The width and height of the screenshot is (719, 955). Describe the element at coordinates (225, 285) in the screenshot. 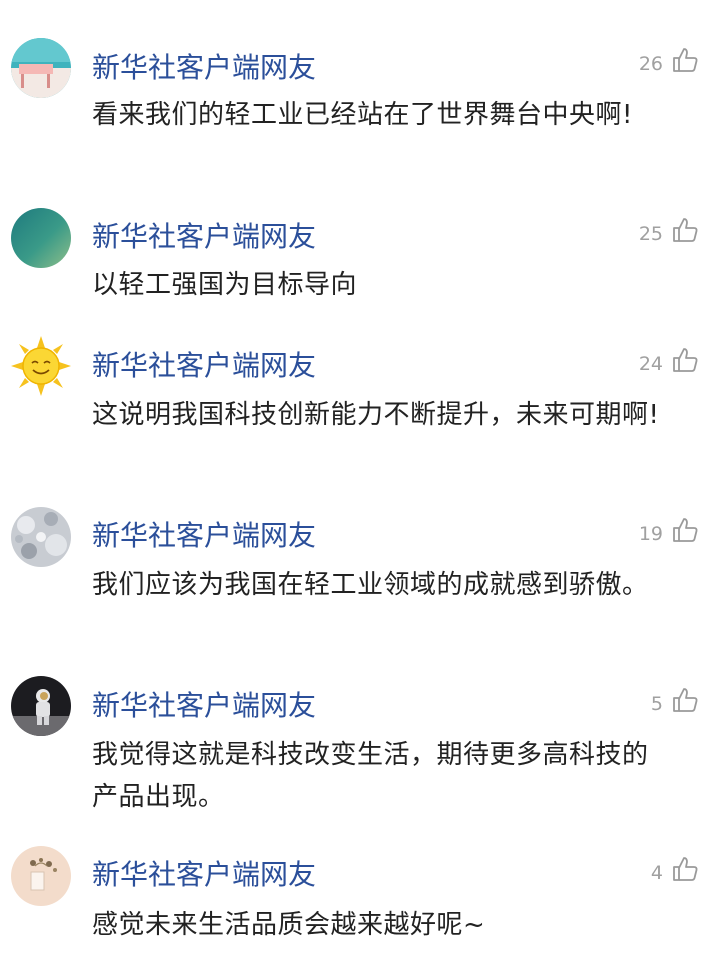

I see `comment-text: 以轻工强国为目标导向` at that location.